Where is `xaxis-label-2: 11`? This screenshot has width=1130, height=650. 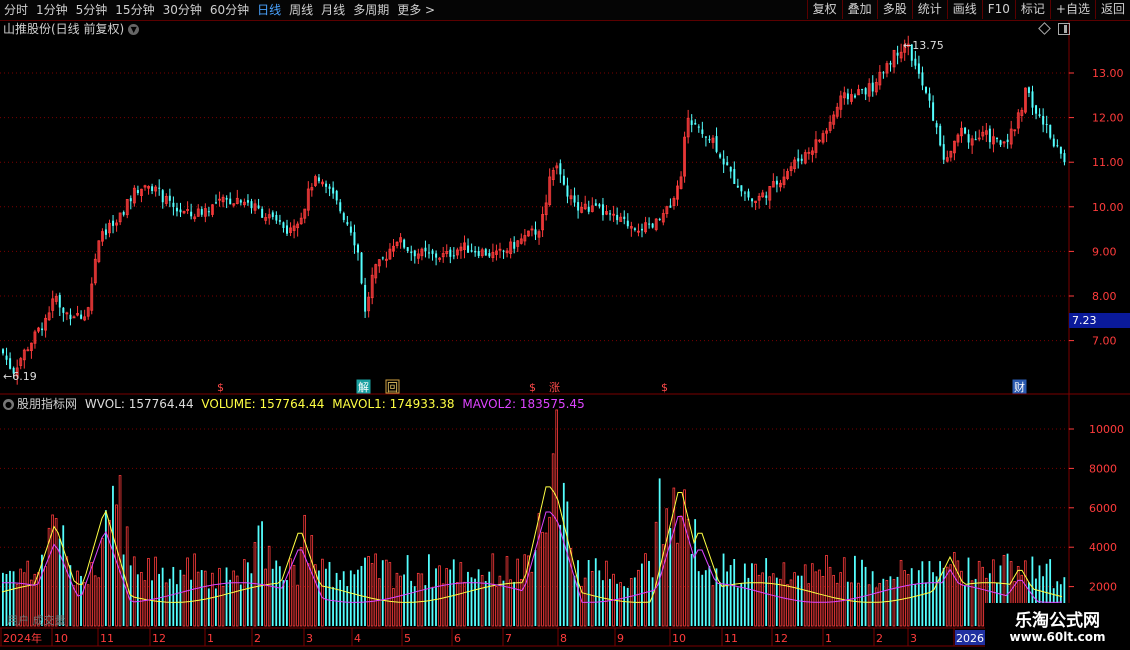
xaxis-label-2: 11 is located at coordinates (107, 638).